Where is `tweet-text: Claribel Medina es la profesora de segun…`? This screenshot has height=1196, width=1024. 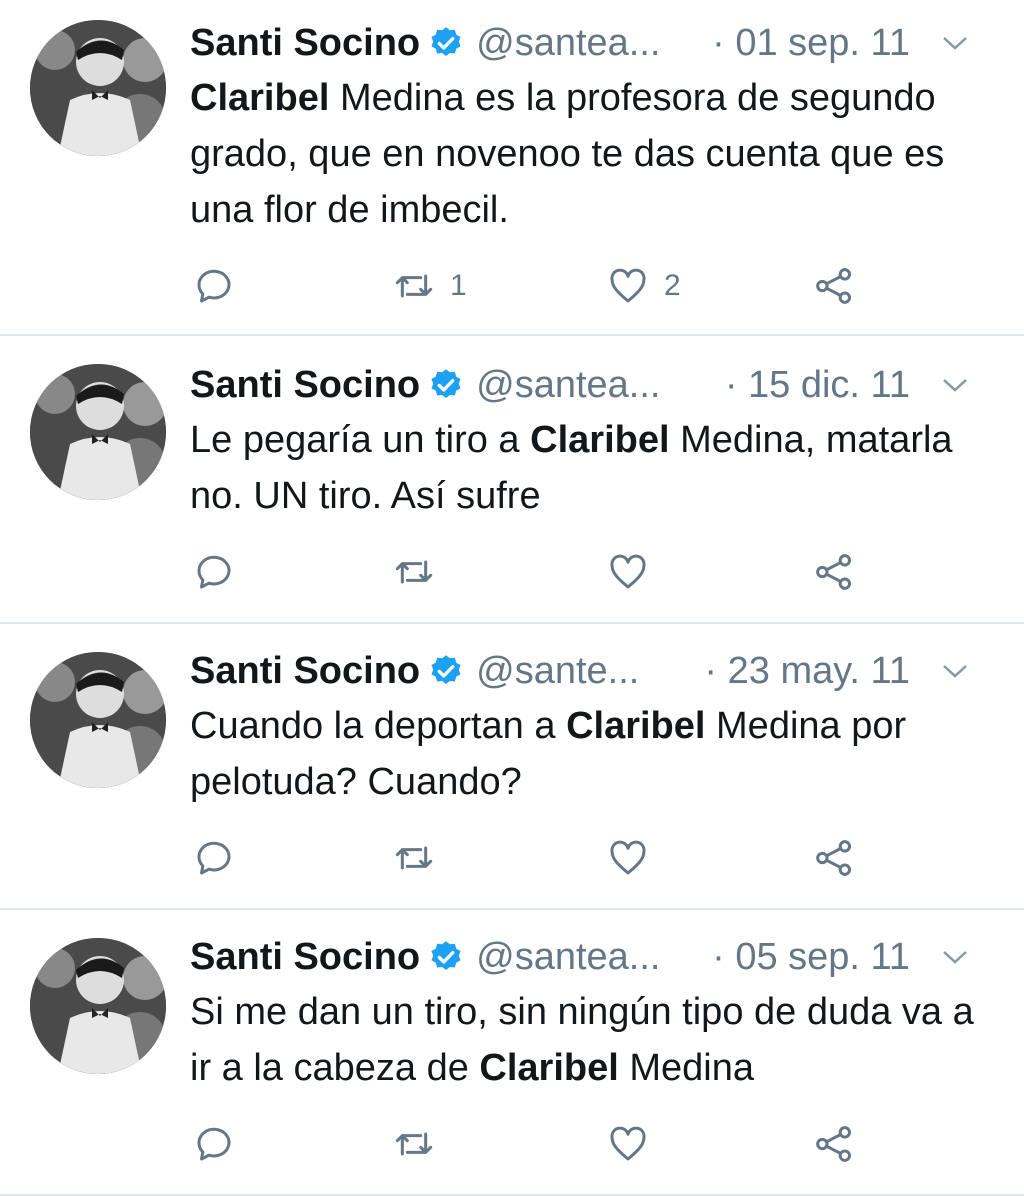 tweet-text: Claribel Medina es la profesora de segun… is located at coordinates (596, 154).